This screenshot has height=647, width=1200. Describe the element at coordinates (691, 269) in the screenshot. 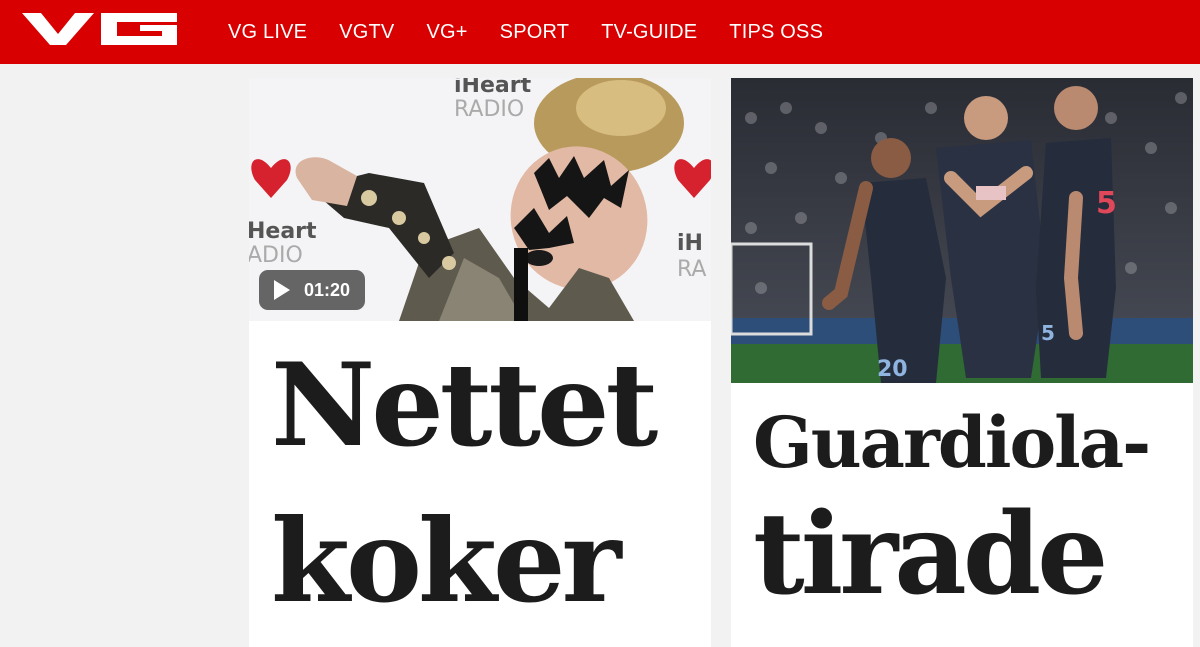

I see `svg-text: RA` at that location.